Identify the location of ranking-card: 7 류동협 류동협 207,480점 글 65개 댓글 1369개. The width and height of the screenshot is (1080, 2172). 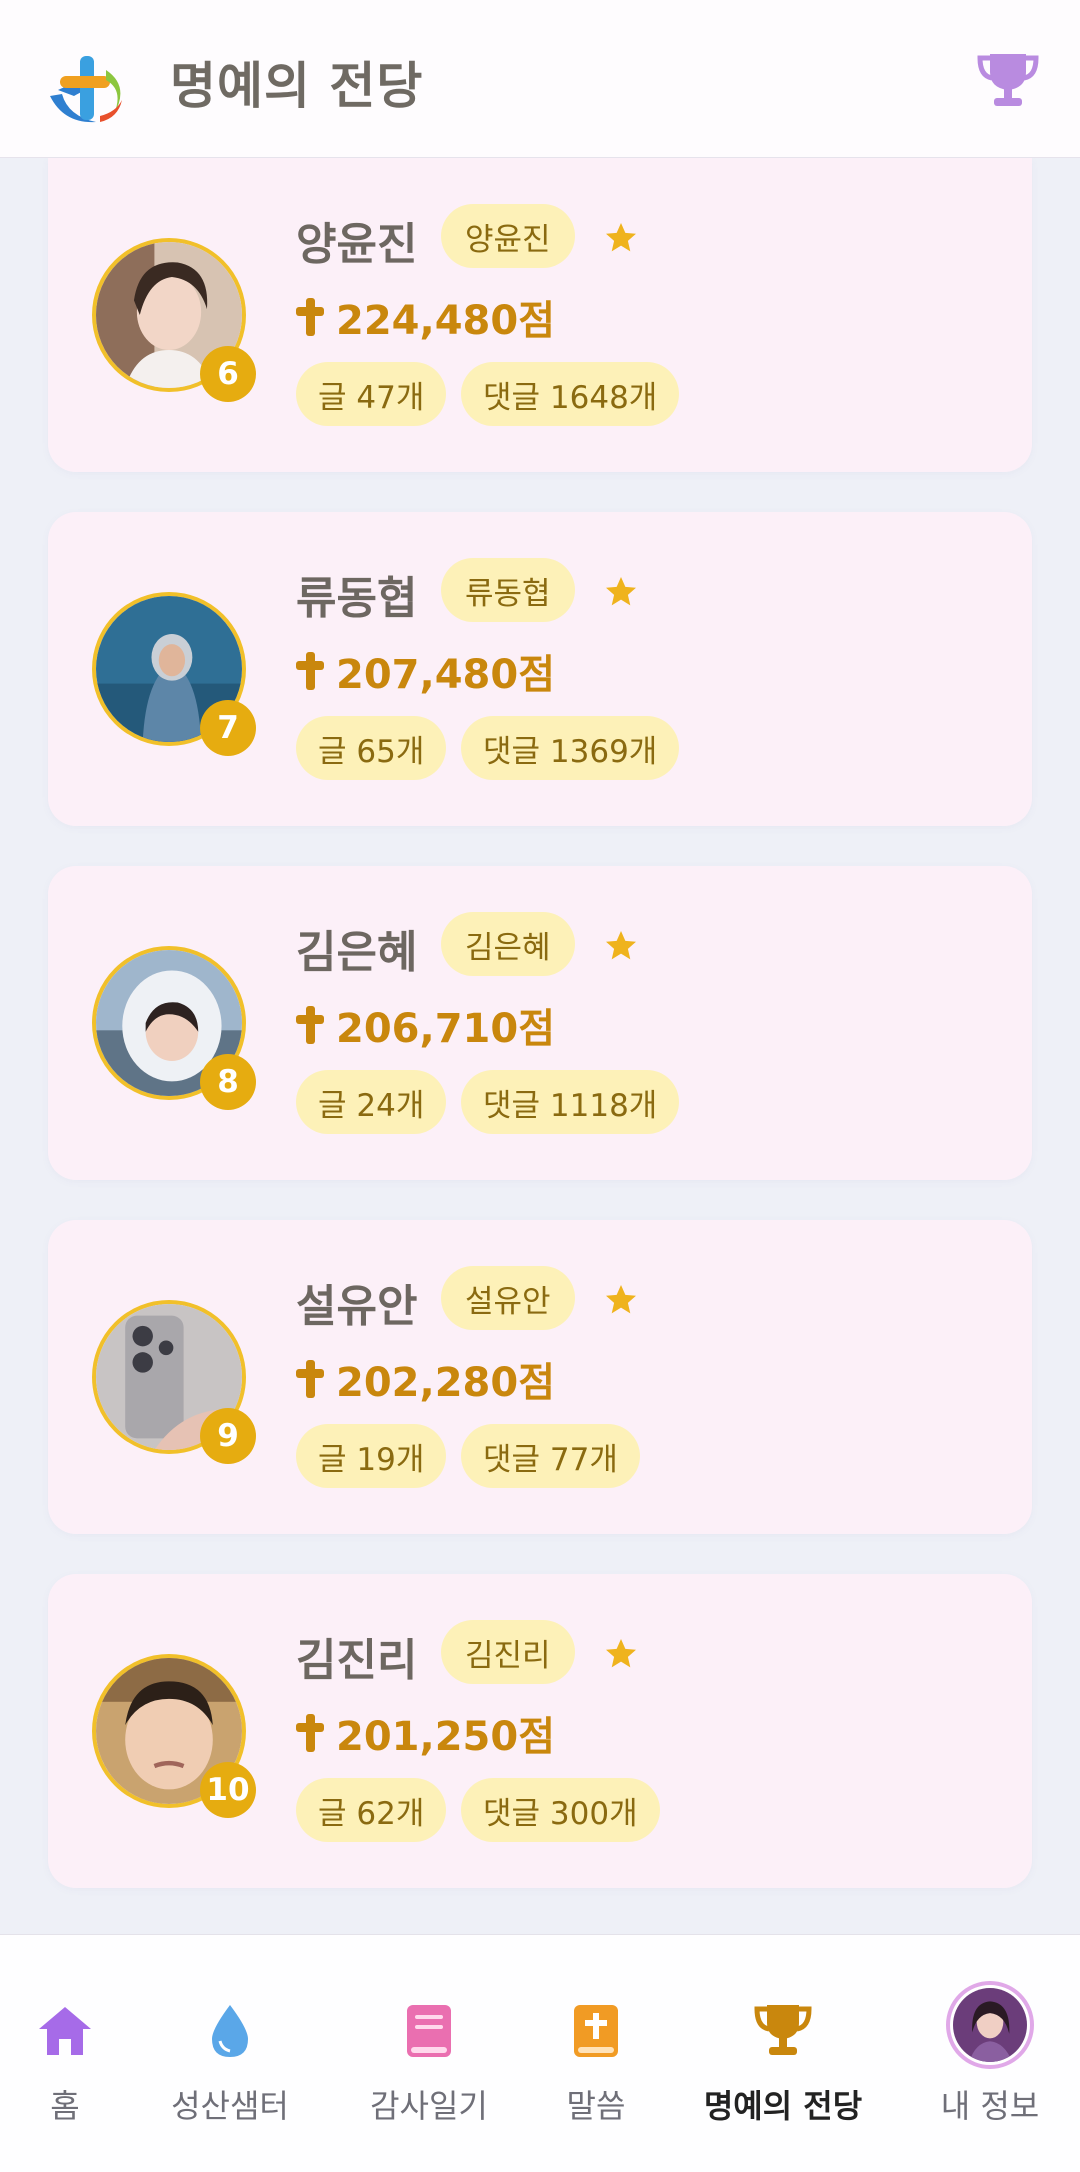
(540, 669).